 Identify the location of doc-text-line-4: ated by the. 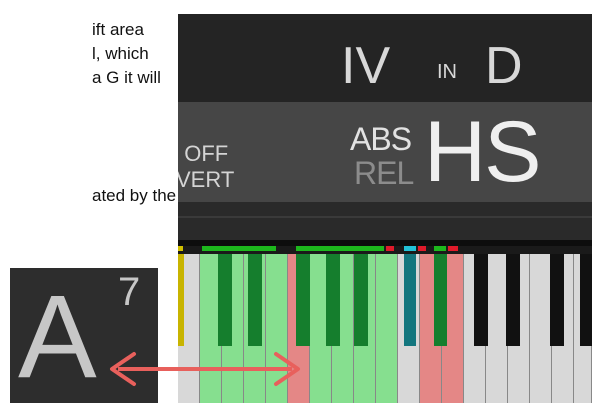
(134, 195).